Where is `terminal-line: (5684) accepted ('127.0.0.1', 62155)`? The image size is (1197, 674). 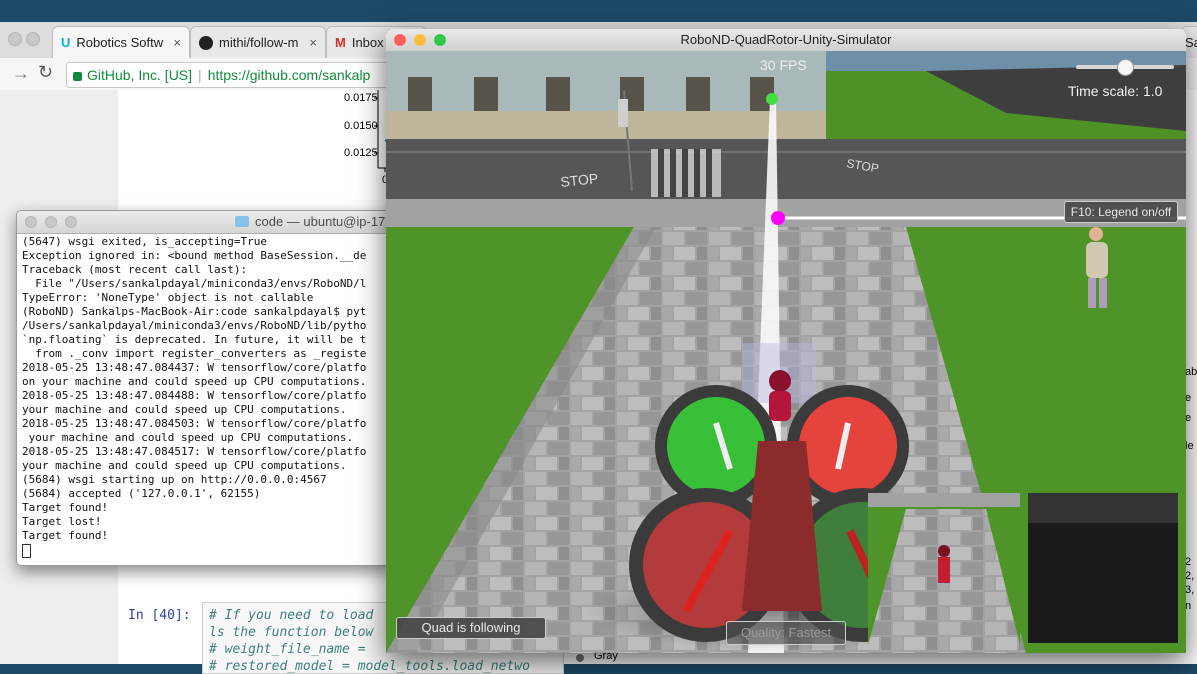 terminal-line: (5684) accepted ('127.0.0.1', 62155) is located at coordinates (141, 493).